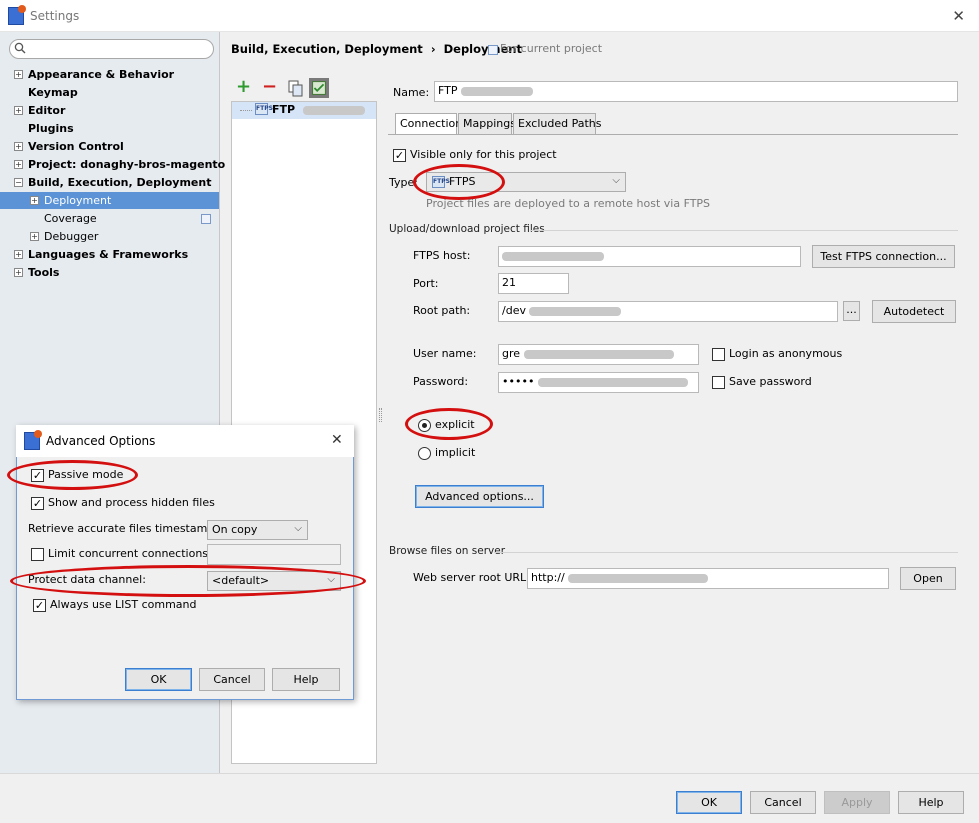 The height and width of the screenshot is (823, 979). I want to click on nav-item-appearance: Appearance & Behavior, so click(101, 74).